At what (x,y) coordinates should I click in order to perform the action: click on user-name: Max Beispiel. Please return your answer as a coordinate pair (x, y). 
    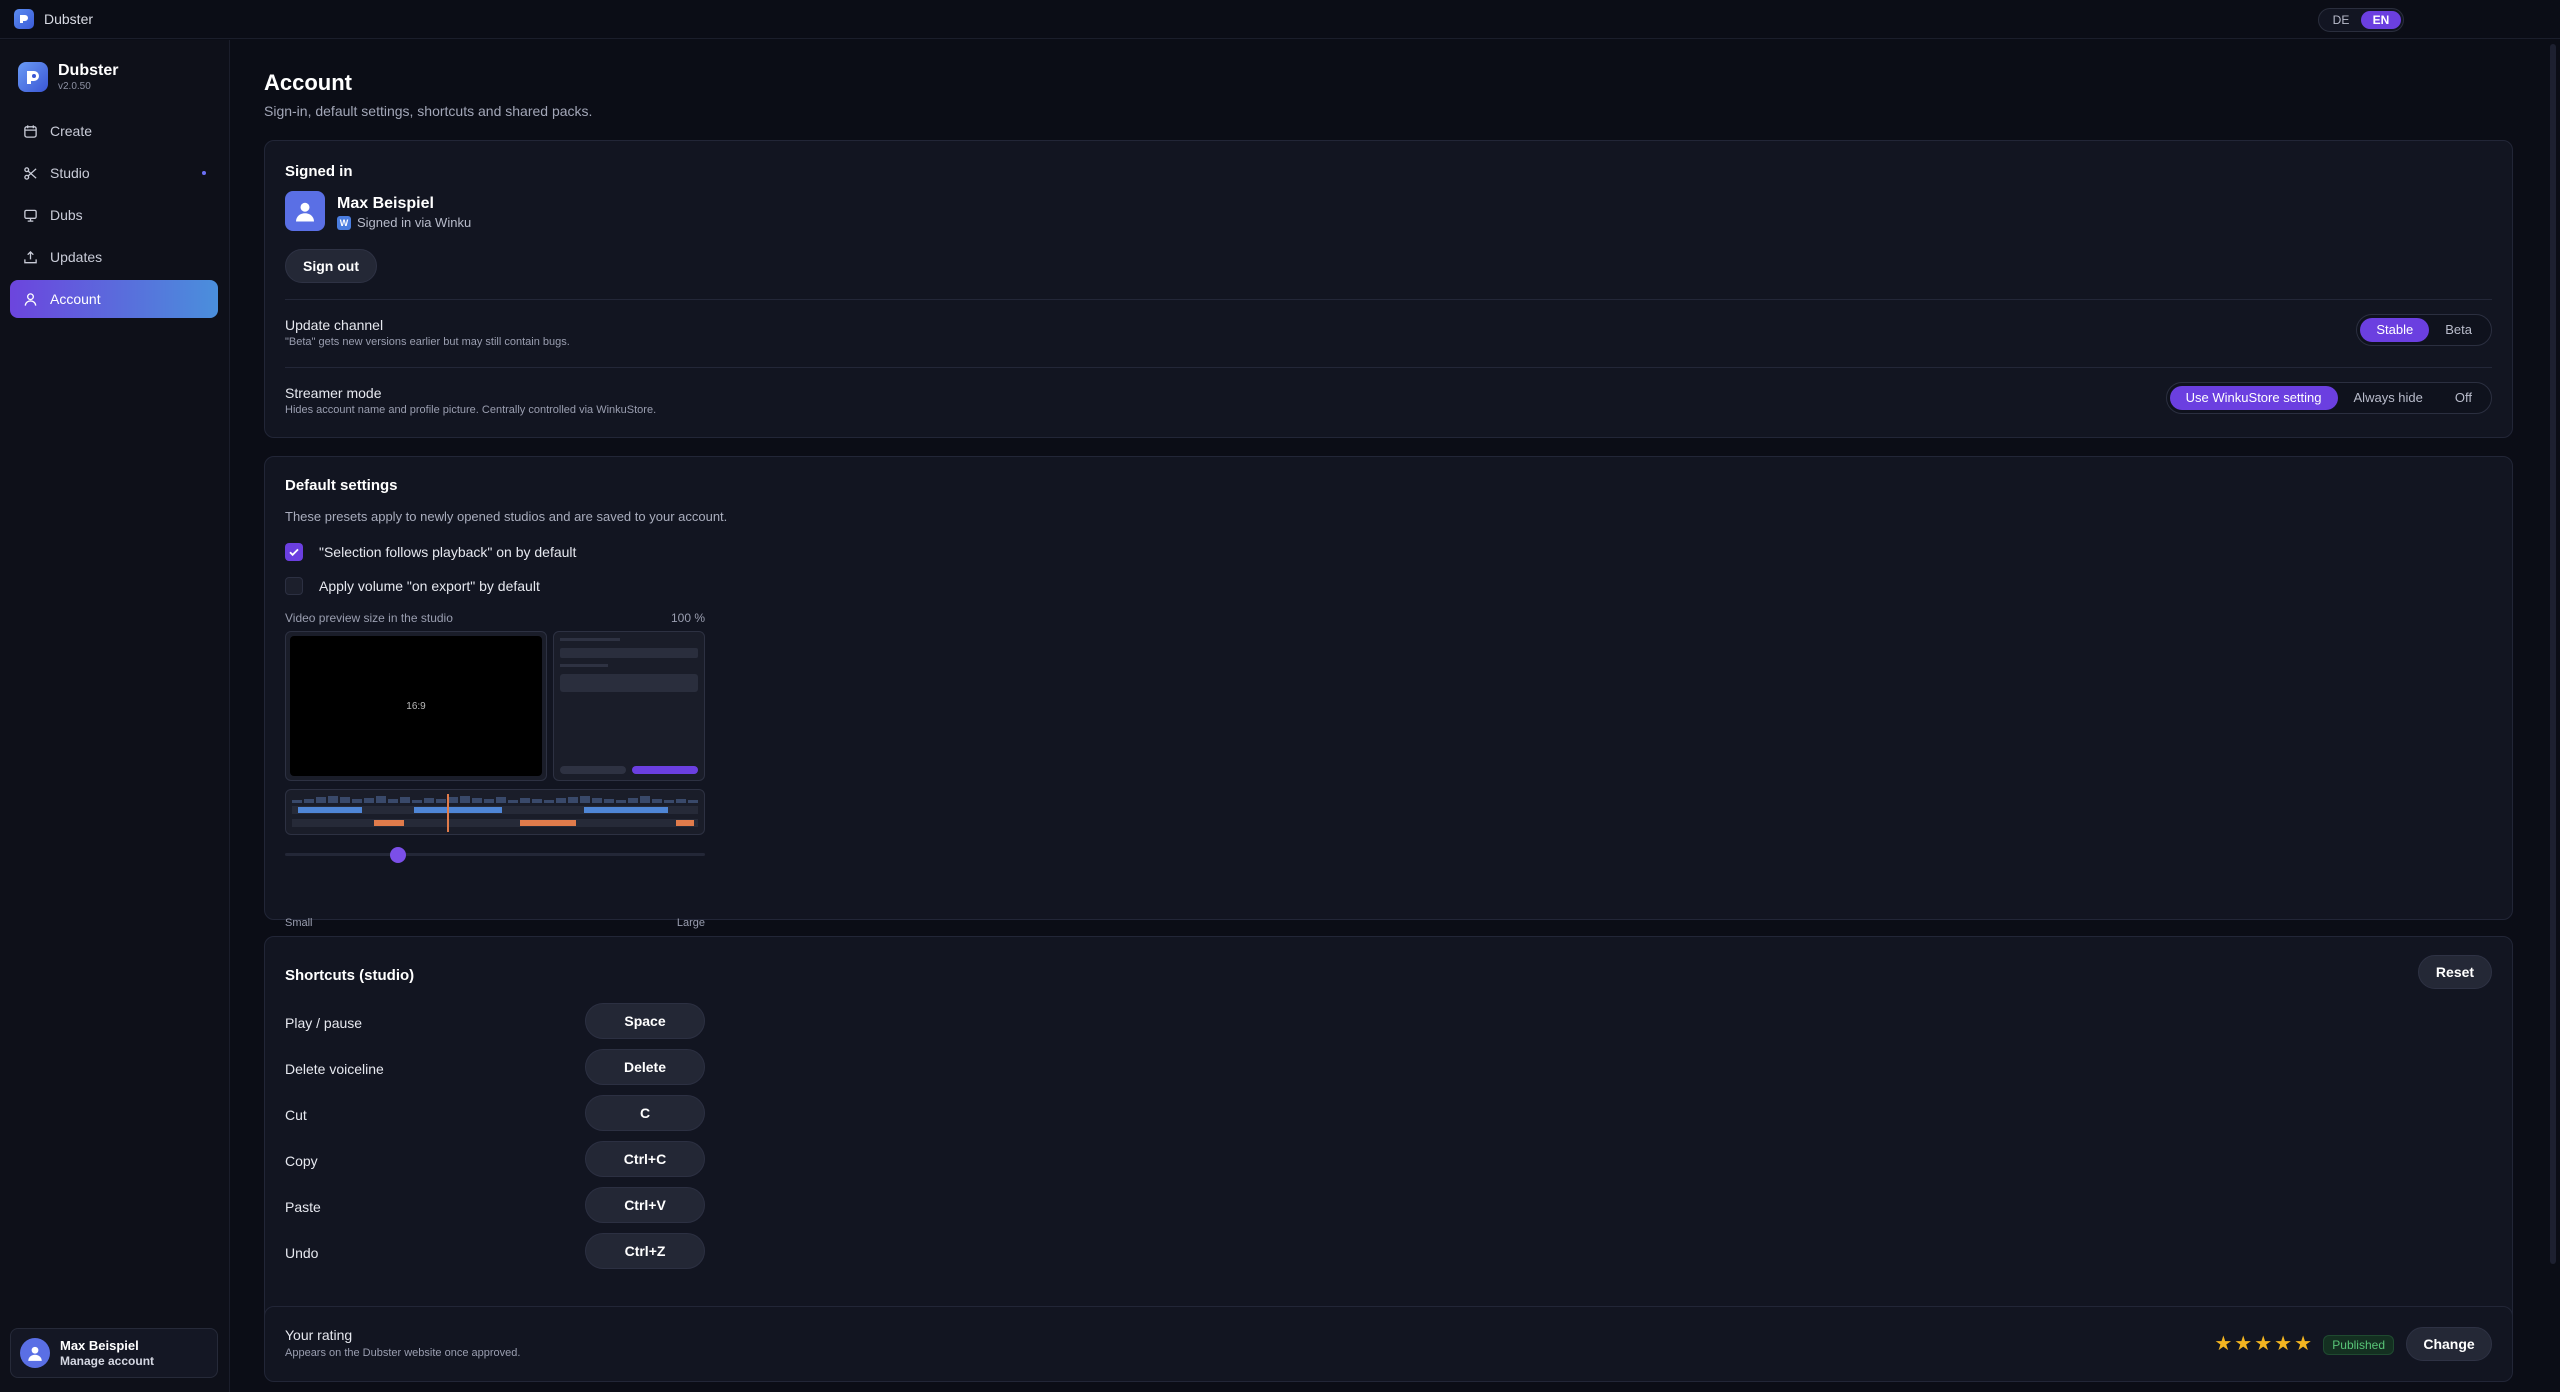
    Looking at the image, I should click on (99, 1345).